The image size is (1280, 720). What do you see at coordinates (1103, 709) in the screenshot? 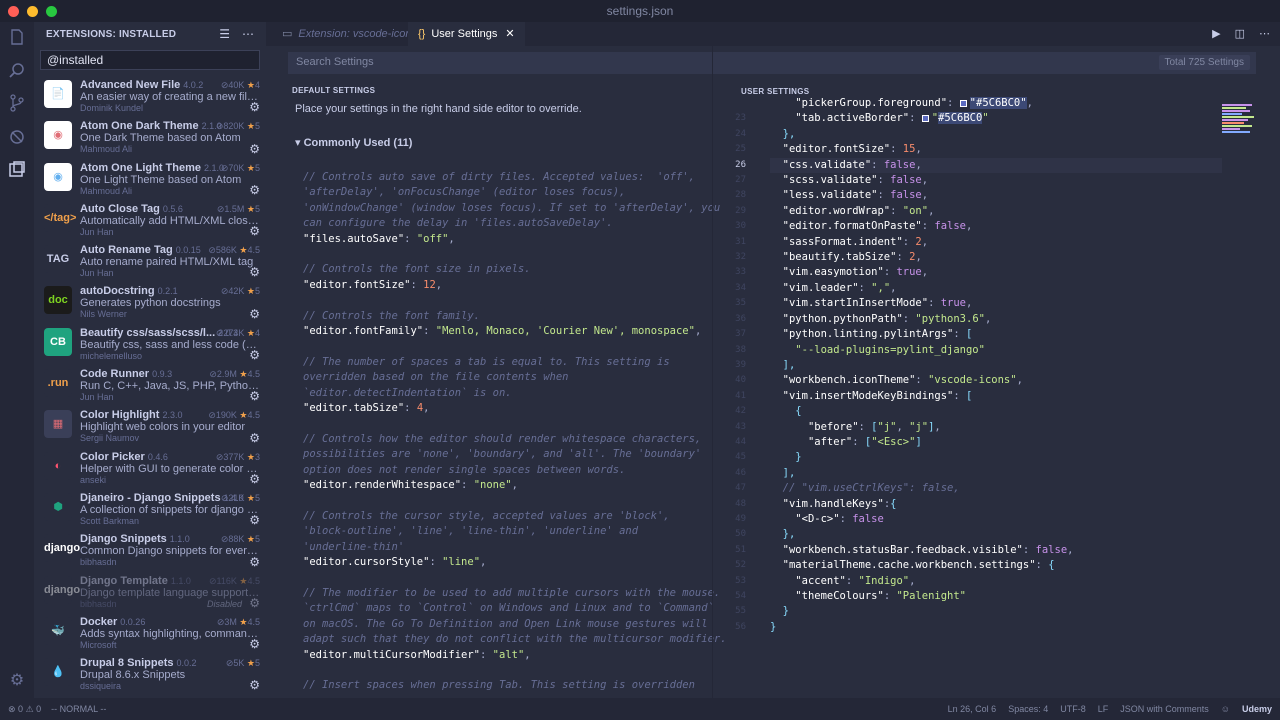
I see `end-of-line: LF` at bounding box center [1103, 709].